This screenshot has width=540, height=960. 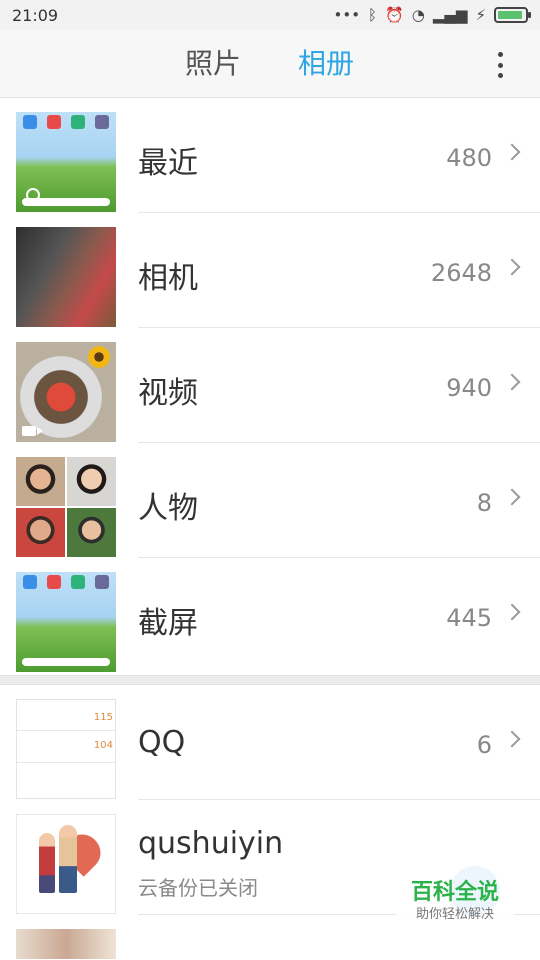 What do you see at coordinates (33, 195) in the screenshot?
I see `recent-clock-icon` at bounding box center [33, 195].